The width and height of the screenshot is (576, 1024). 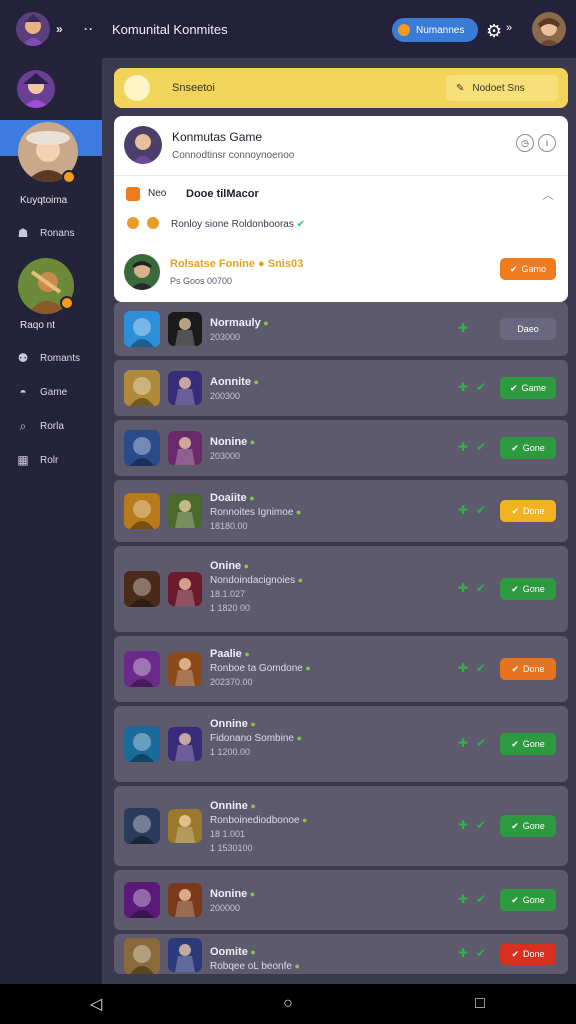 What do you see at coordinates (480, 1004) in the screenshot?
I see `recents-icon: □` at bounding box center [480, 1004].